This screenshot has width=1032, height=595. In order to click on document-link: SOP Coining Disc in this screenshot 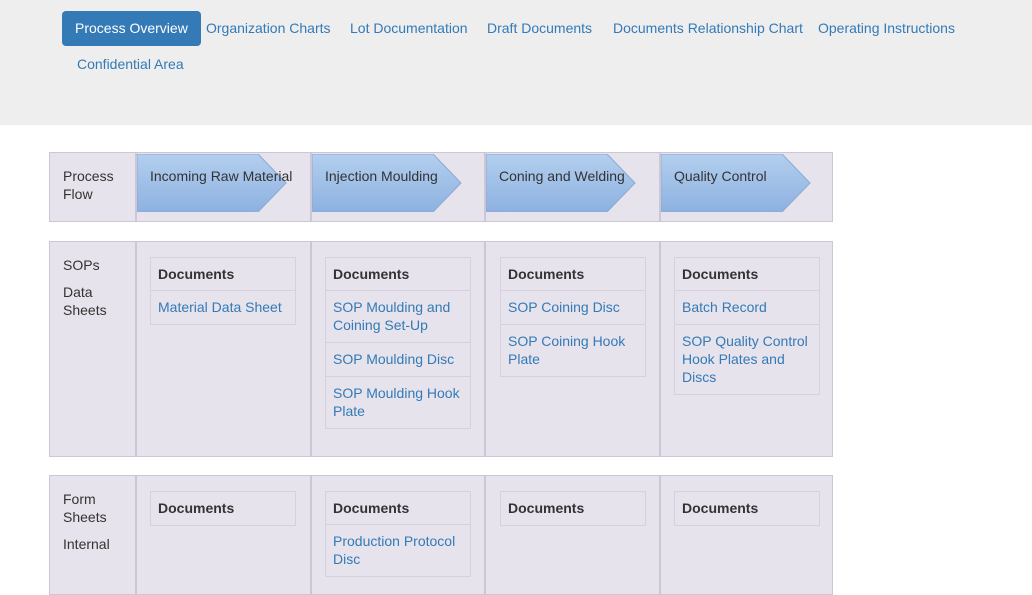, I will do `click(573, 308)`.